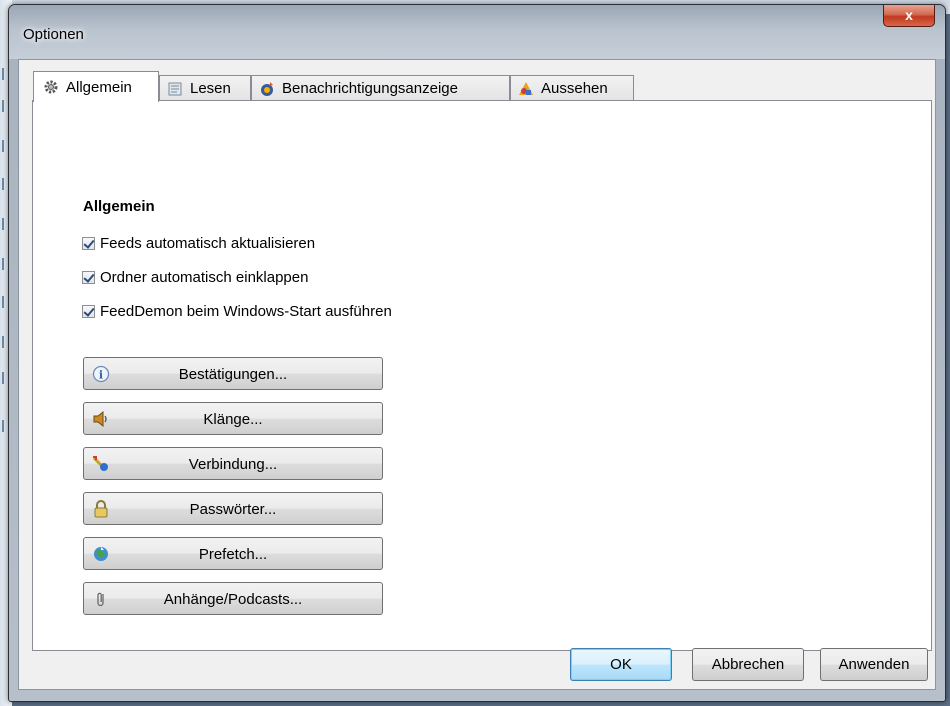 Image resolution: width=950 pixels, height=706 pixels. I want to click on gear-icon, so click(51, 87).